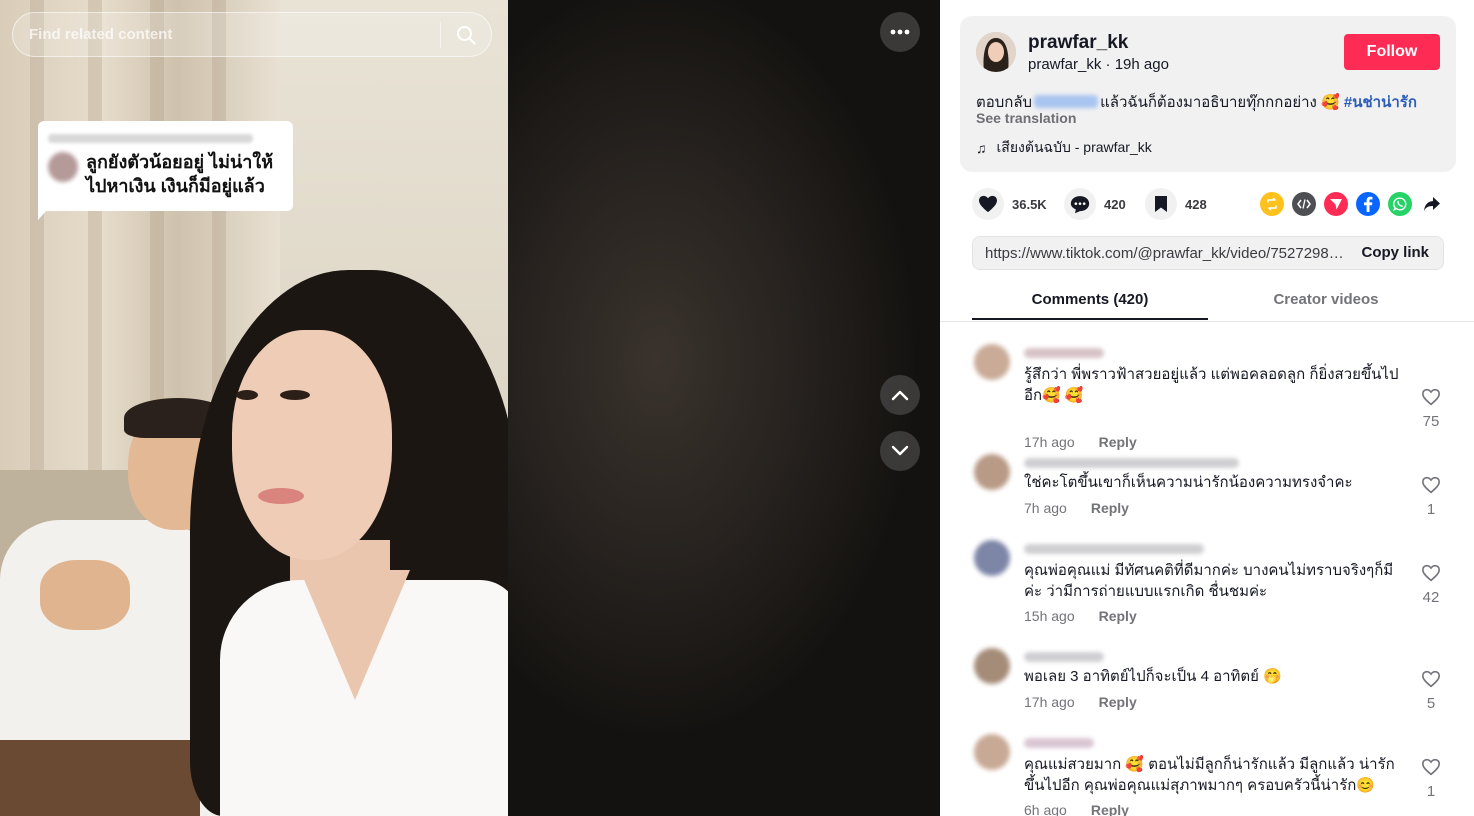 This screenshot has height=816, width=1474. What do you see at coordinates (231, 34) in the screenshot?
I see `search-input` at bounding box center [231, 34].